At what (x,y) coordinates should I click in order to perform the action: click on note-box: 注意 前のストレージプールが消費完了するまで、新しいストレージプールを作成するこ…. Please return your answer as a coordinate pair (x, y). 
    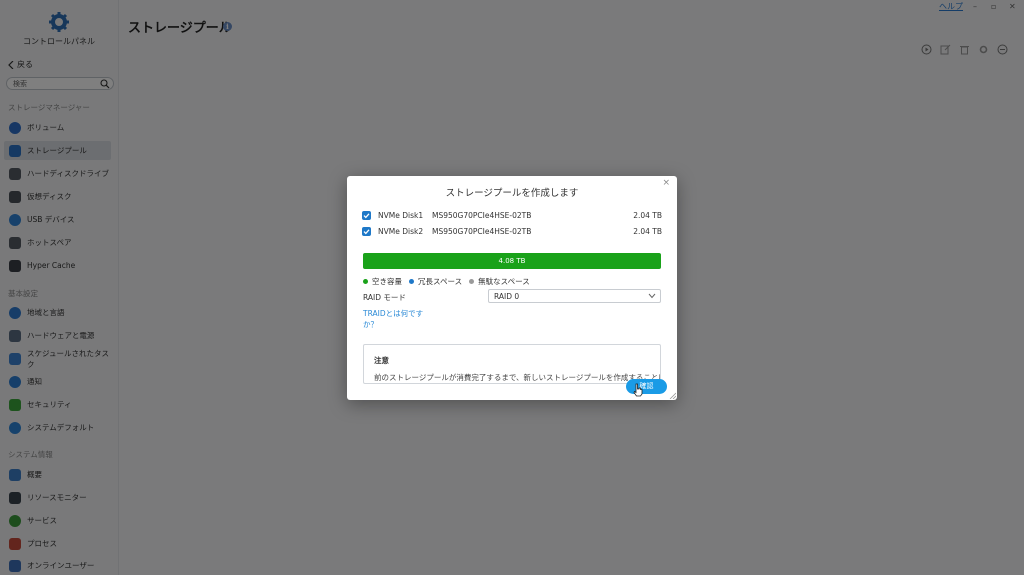
    Looking at the image, I should click on (512, 364).